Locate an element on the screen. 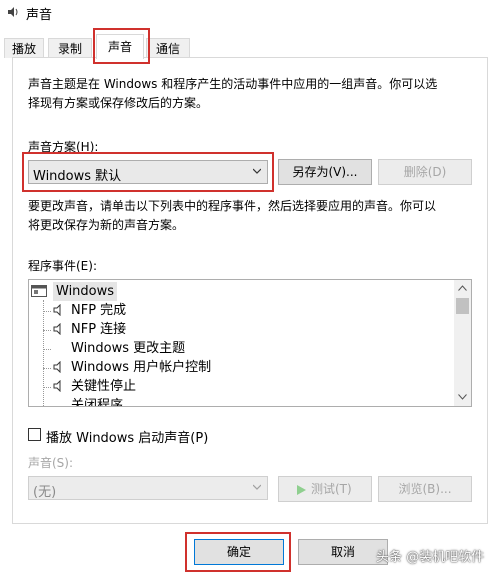  tab-strip: 播放 录制 声音 通信 is located at coordinates (250, 46).